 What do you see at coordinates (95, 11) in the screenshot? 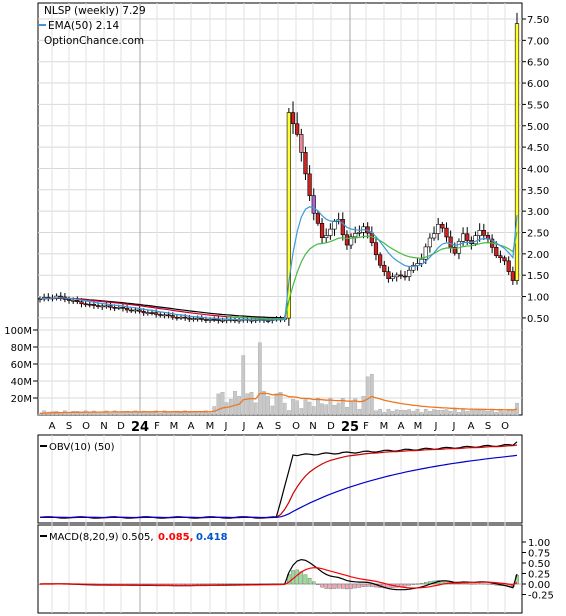
I see `chart-title: NLSP (weekly) 7.29` at bounding box center [95, 11].